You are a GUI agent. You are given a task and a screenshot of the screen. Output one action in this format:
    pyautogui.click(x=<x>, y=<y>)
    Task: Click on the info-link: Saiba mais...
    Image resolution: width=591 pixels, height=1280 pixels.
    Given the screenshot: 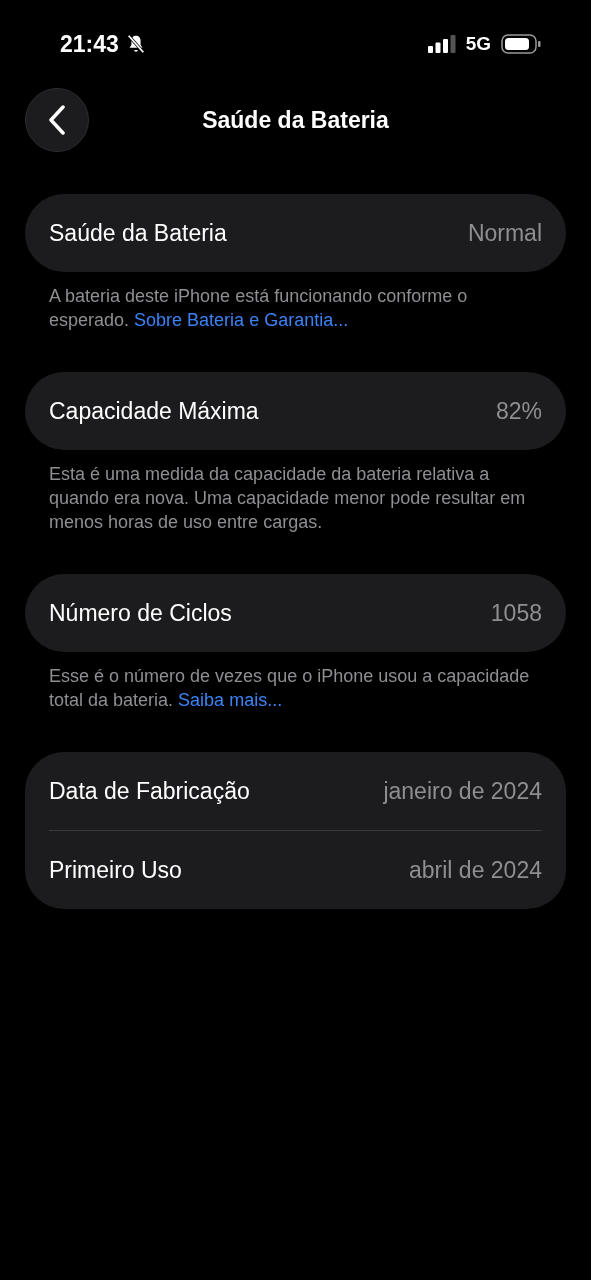 What is the action you would take?
    pyautogui.click(x=230, y=700)
    